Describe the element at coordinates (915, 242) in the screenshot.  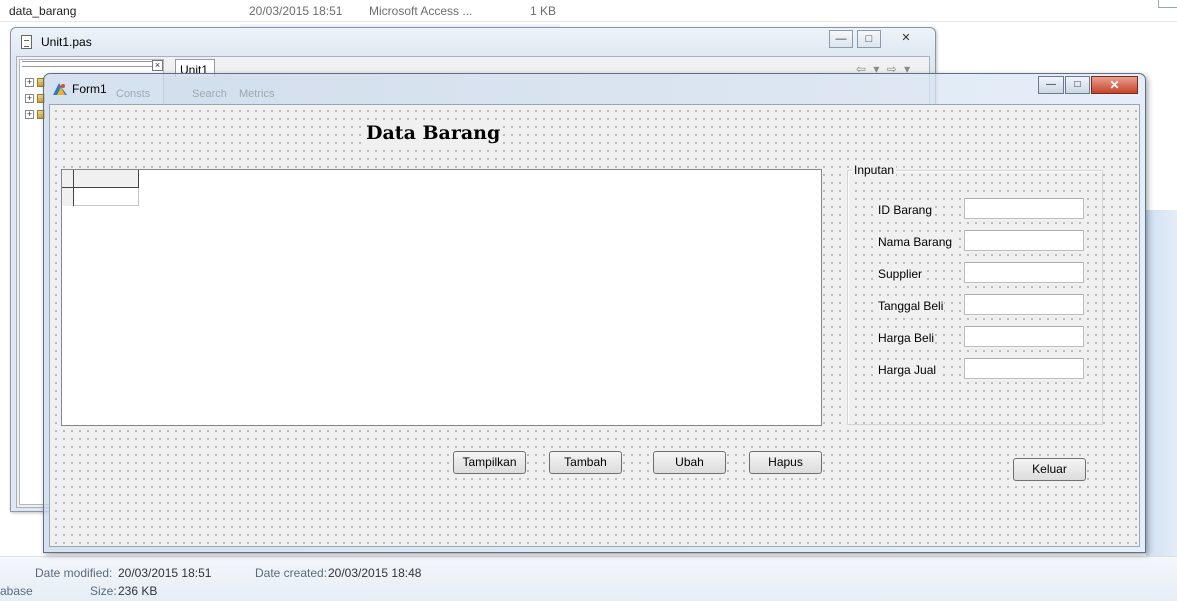
I see `nama-barang-label: Nama Barang` at that location.